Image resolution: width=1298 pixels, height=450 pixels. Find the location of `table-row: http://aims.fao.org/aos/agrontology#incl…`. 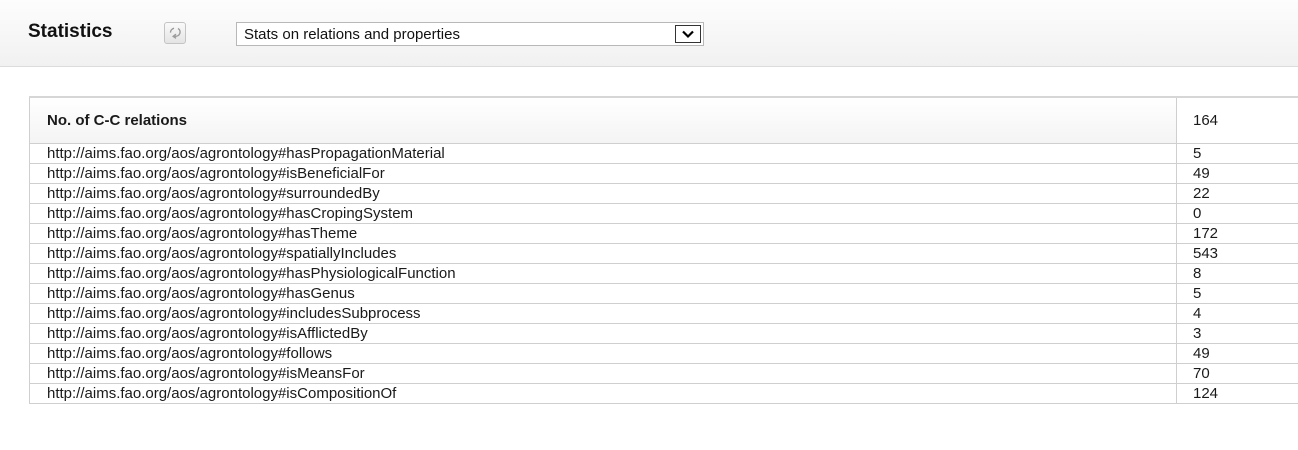

table-row: http://aims.fao.org/aos/agrontology#incl… is located at coordinates (663, 313).